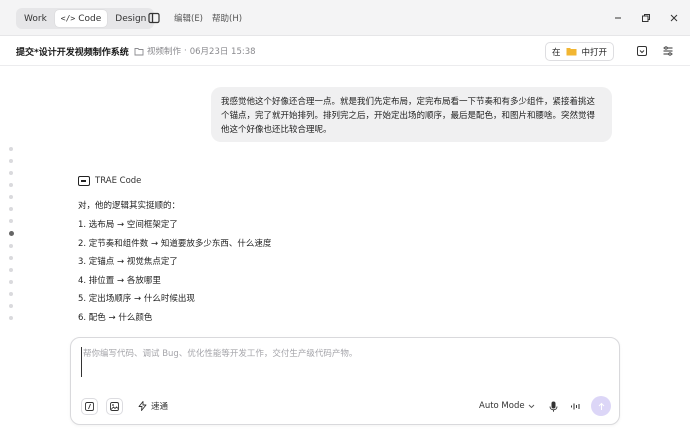 The width and height of the screenshot is (690, 440). What do you see at coordinates (618, 18) in the screenshot?
I see `minimize-icon` at bounding box center [618, 18].